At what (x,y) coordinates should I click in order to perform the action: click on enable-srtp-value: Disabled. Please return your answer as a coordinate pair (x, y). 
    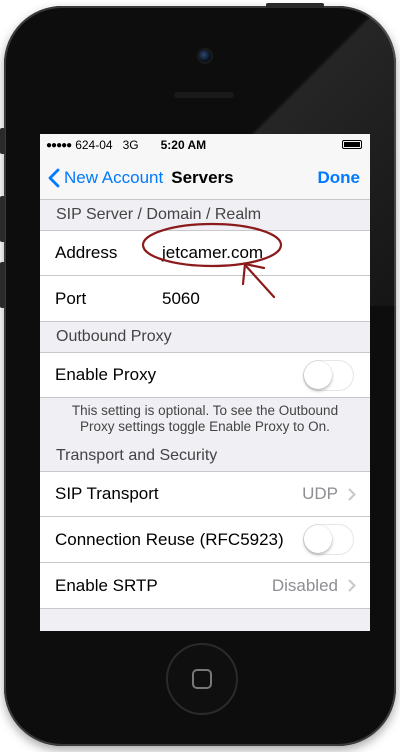
    Looking at the image, I should click on (304, 585).